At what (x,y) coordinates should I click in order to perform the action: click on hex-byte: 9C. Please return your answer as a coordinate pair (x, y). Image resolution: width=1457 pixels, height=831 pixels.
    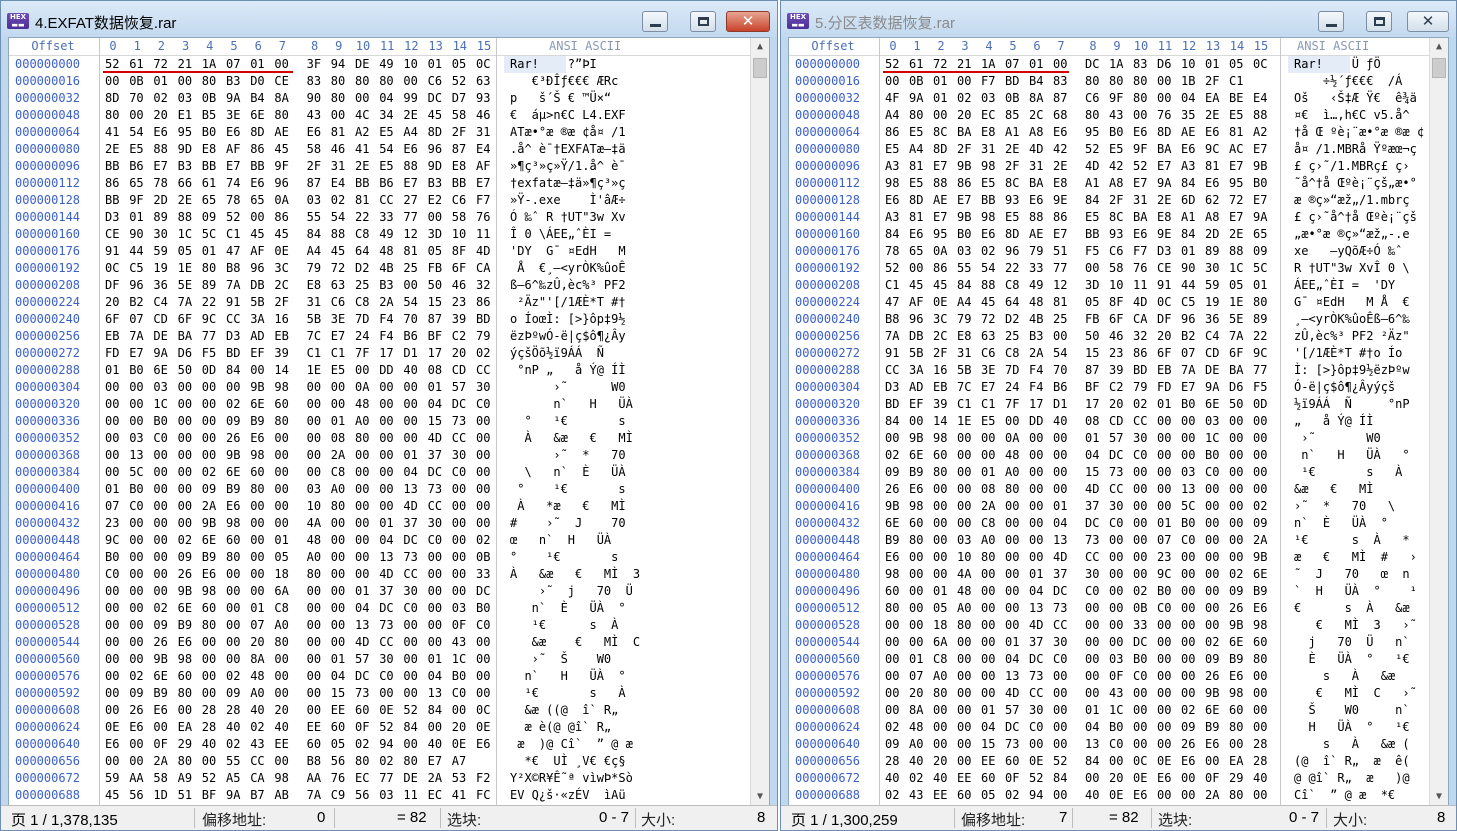
    Looking at the image, I should click on (112, 540).